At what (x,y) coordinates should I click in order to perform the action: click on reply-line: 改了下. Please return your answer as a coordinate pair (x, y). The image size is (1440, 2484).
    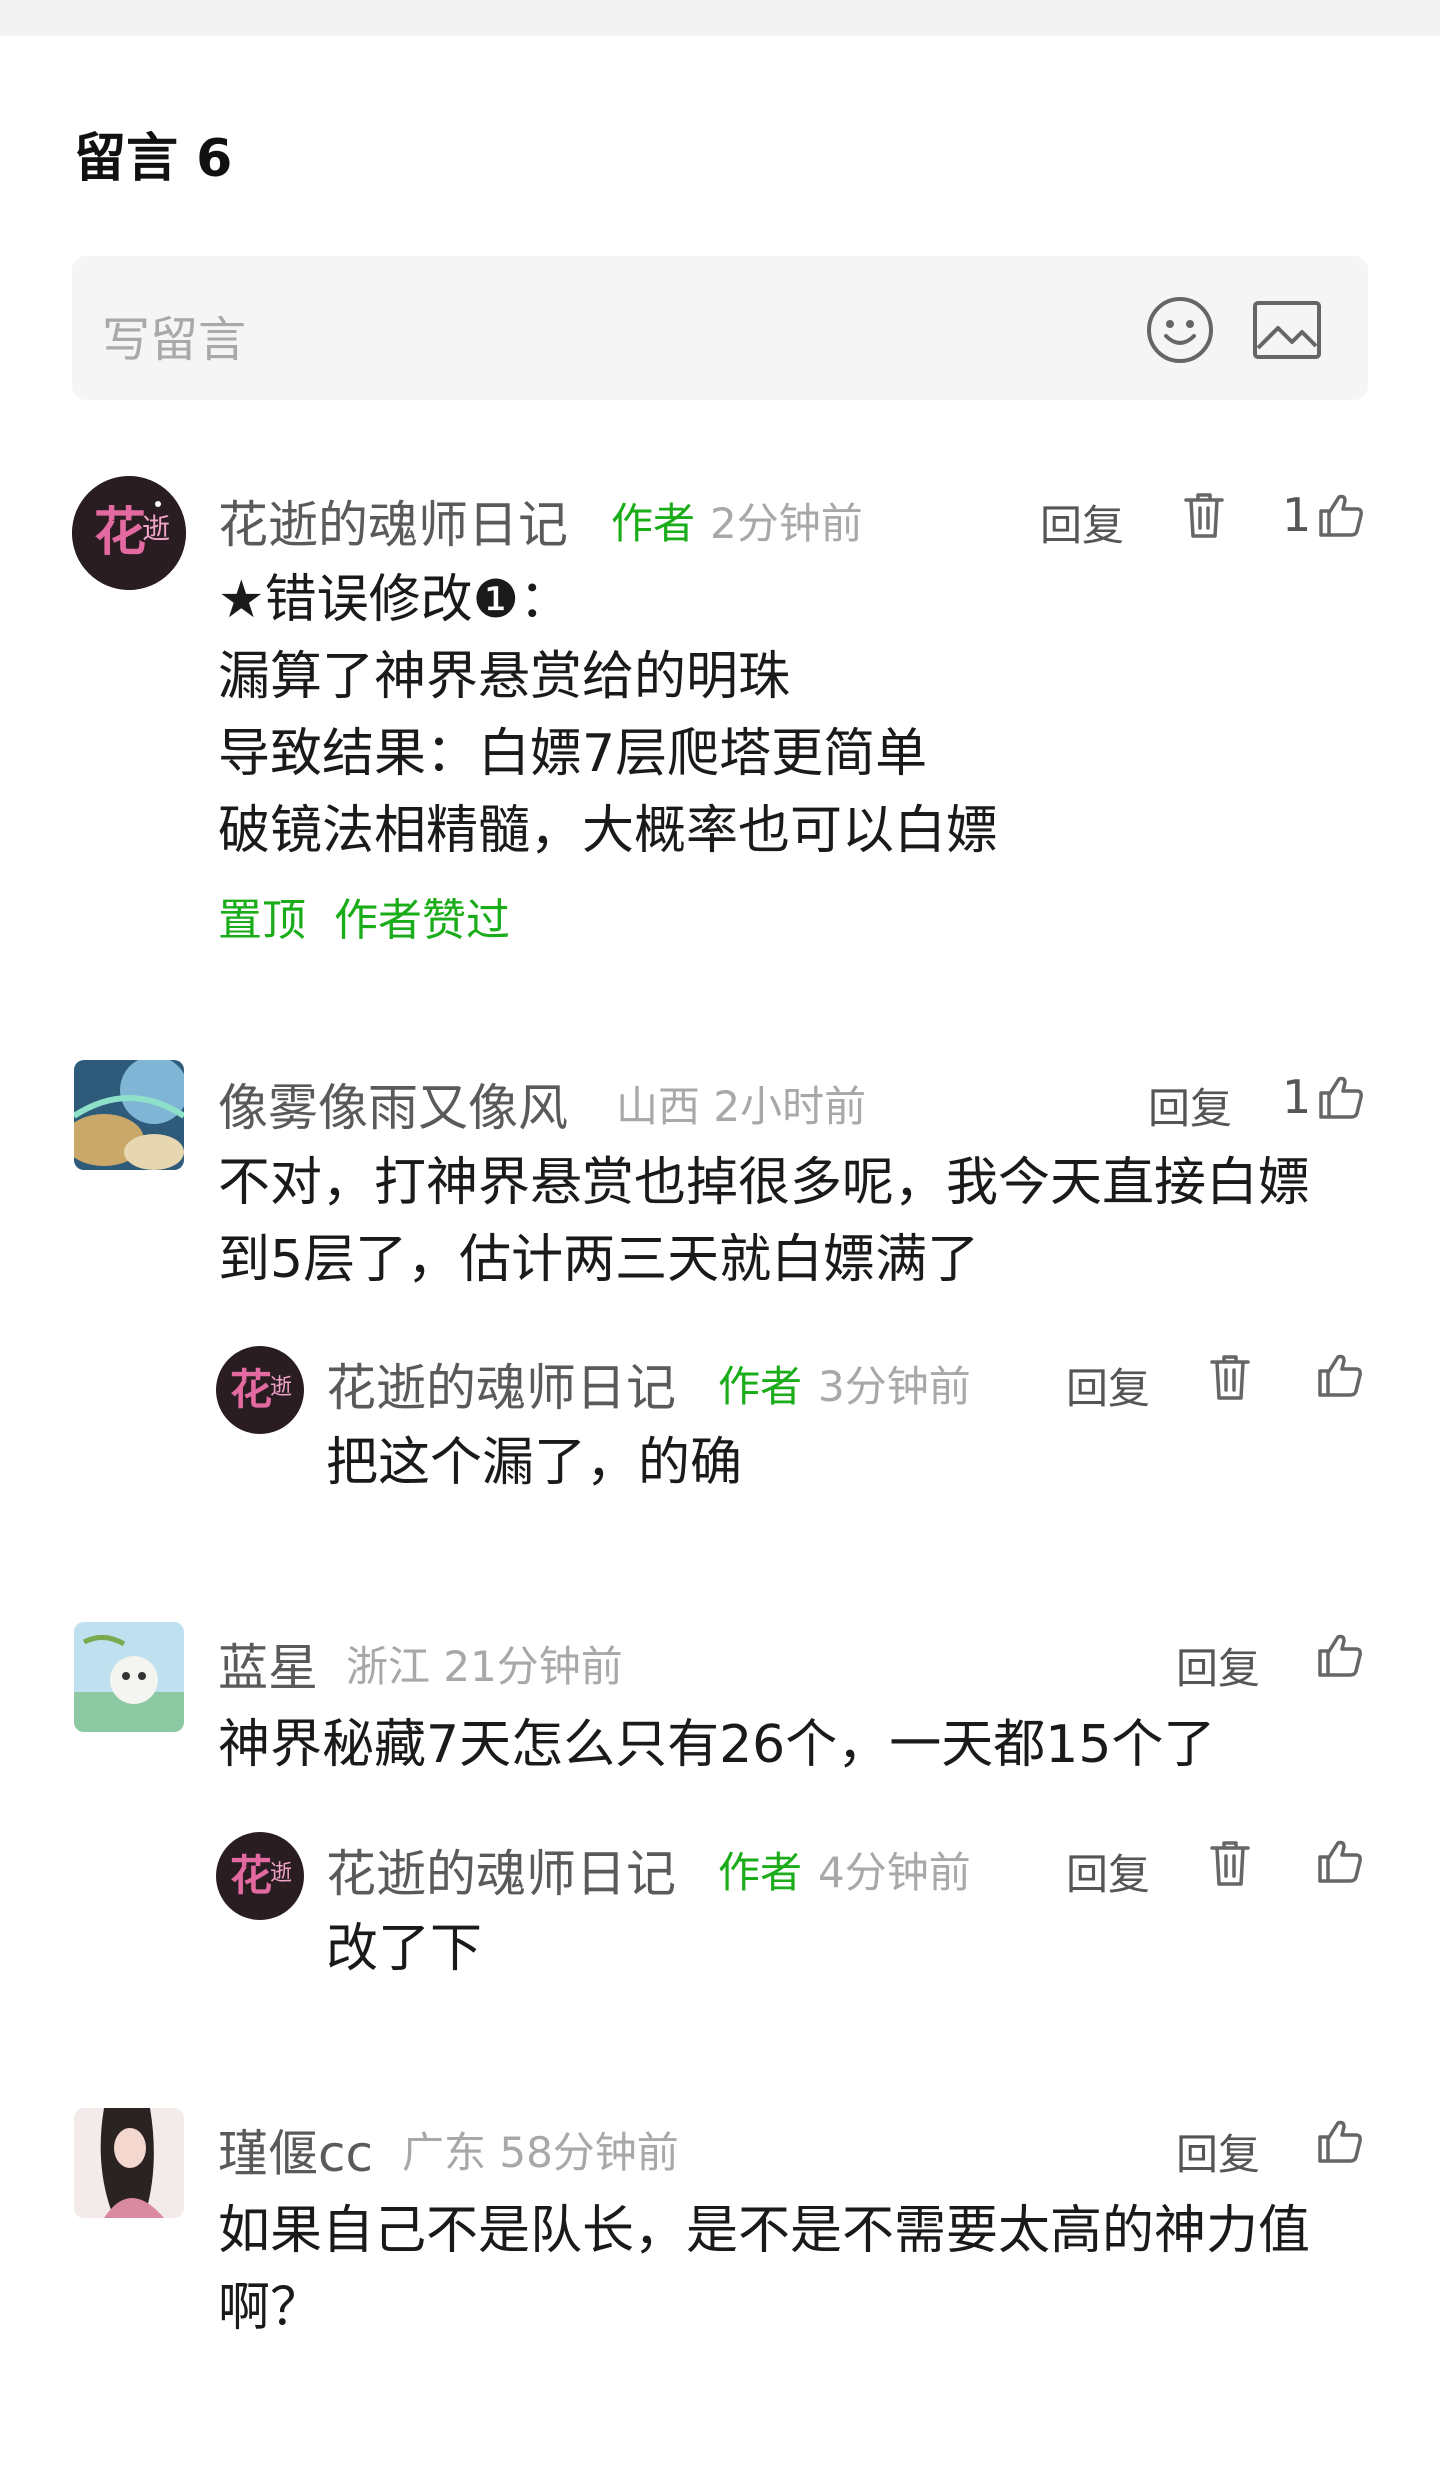
    Looking at the image, I should click on (404, 1949).